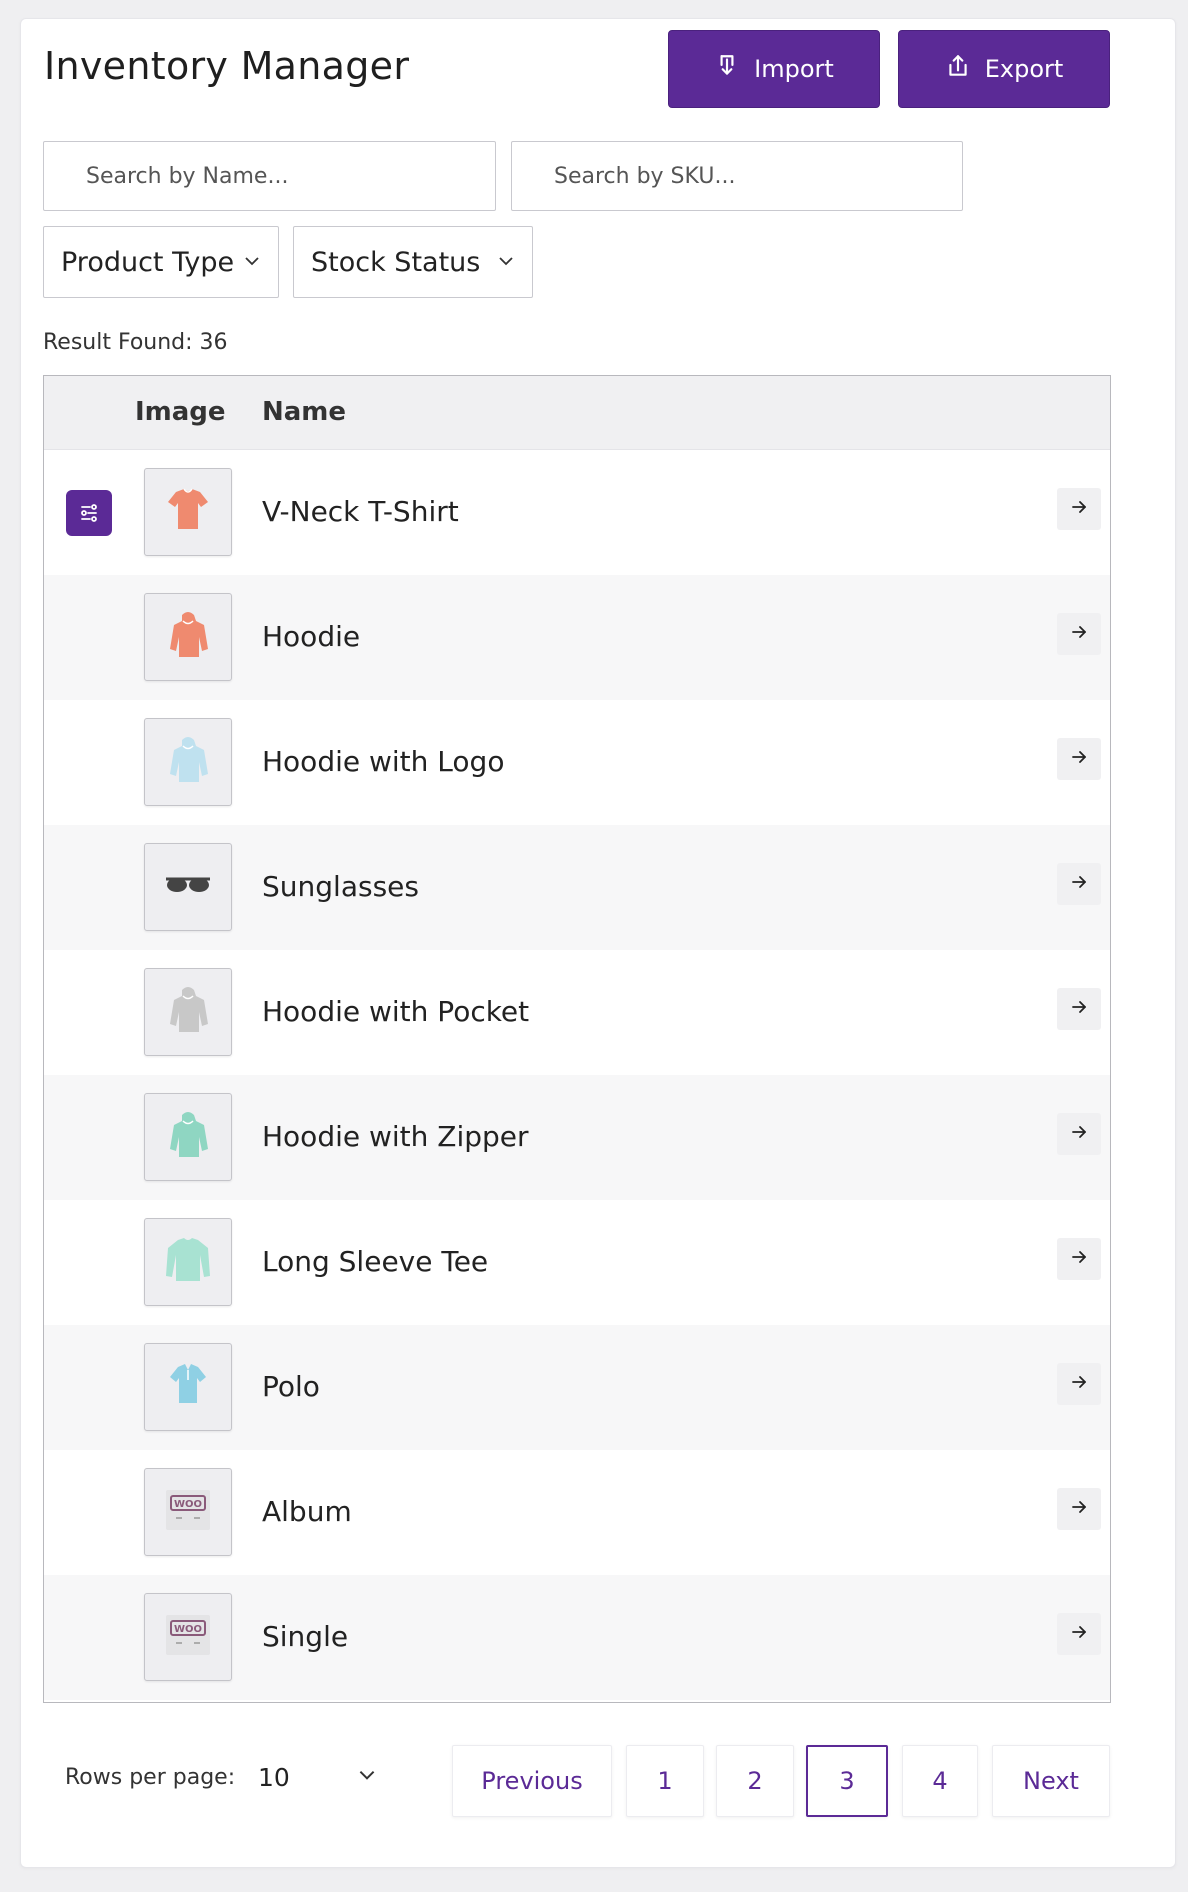 The width and height of the screenshot is (1188, 1892). Describe the element at coordinates (727, 69) in the screenshot. I see `import-icon` at that location.